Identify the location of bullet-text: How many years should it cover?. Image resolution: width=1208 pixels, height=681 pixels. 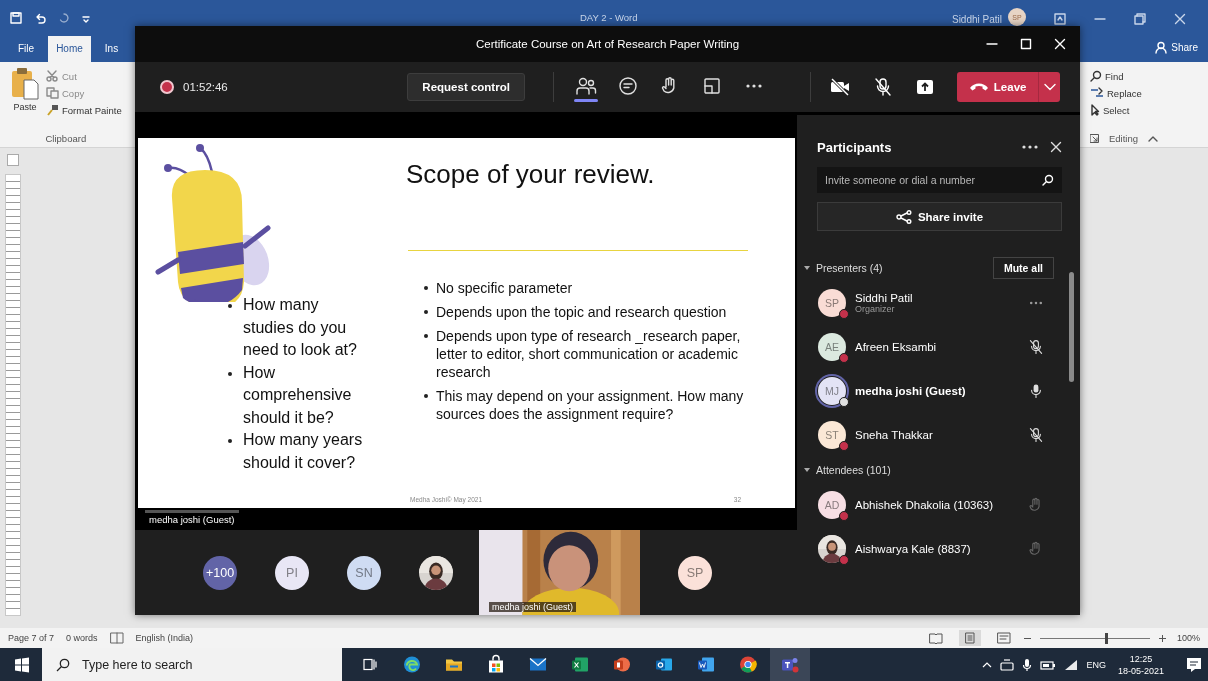
(303, 451).